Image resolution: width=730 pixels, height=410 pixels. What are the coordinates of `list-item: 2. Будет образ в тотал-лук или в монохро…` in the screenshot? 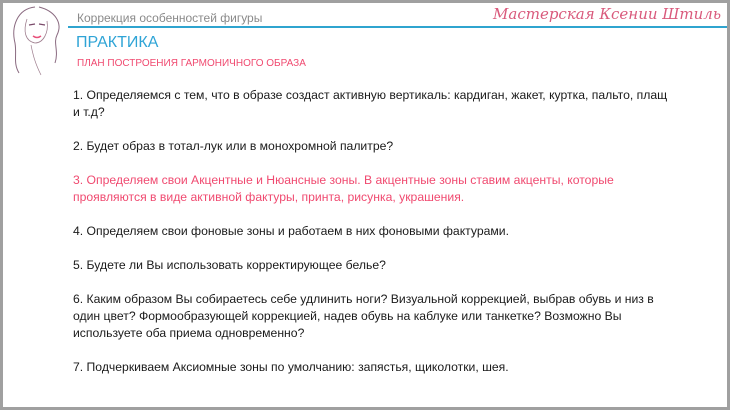 It's located at (233, 146).